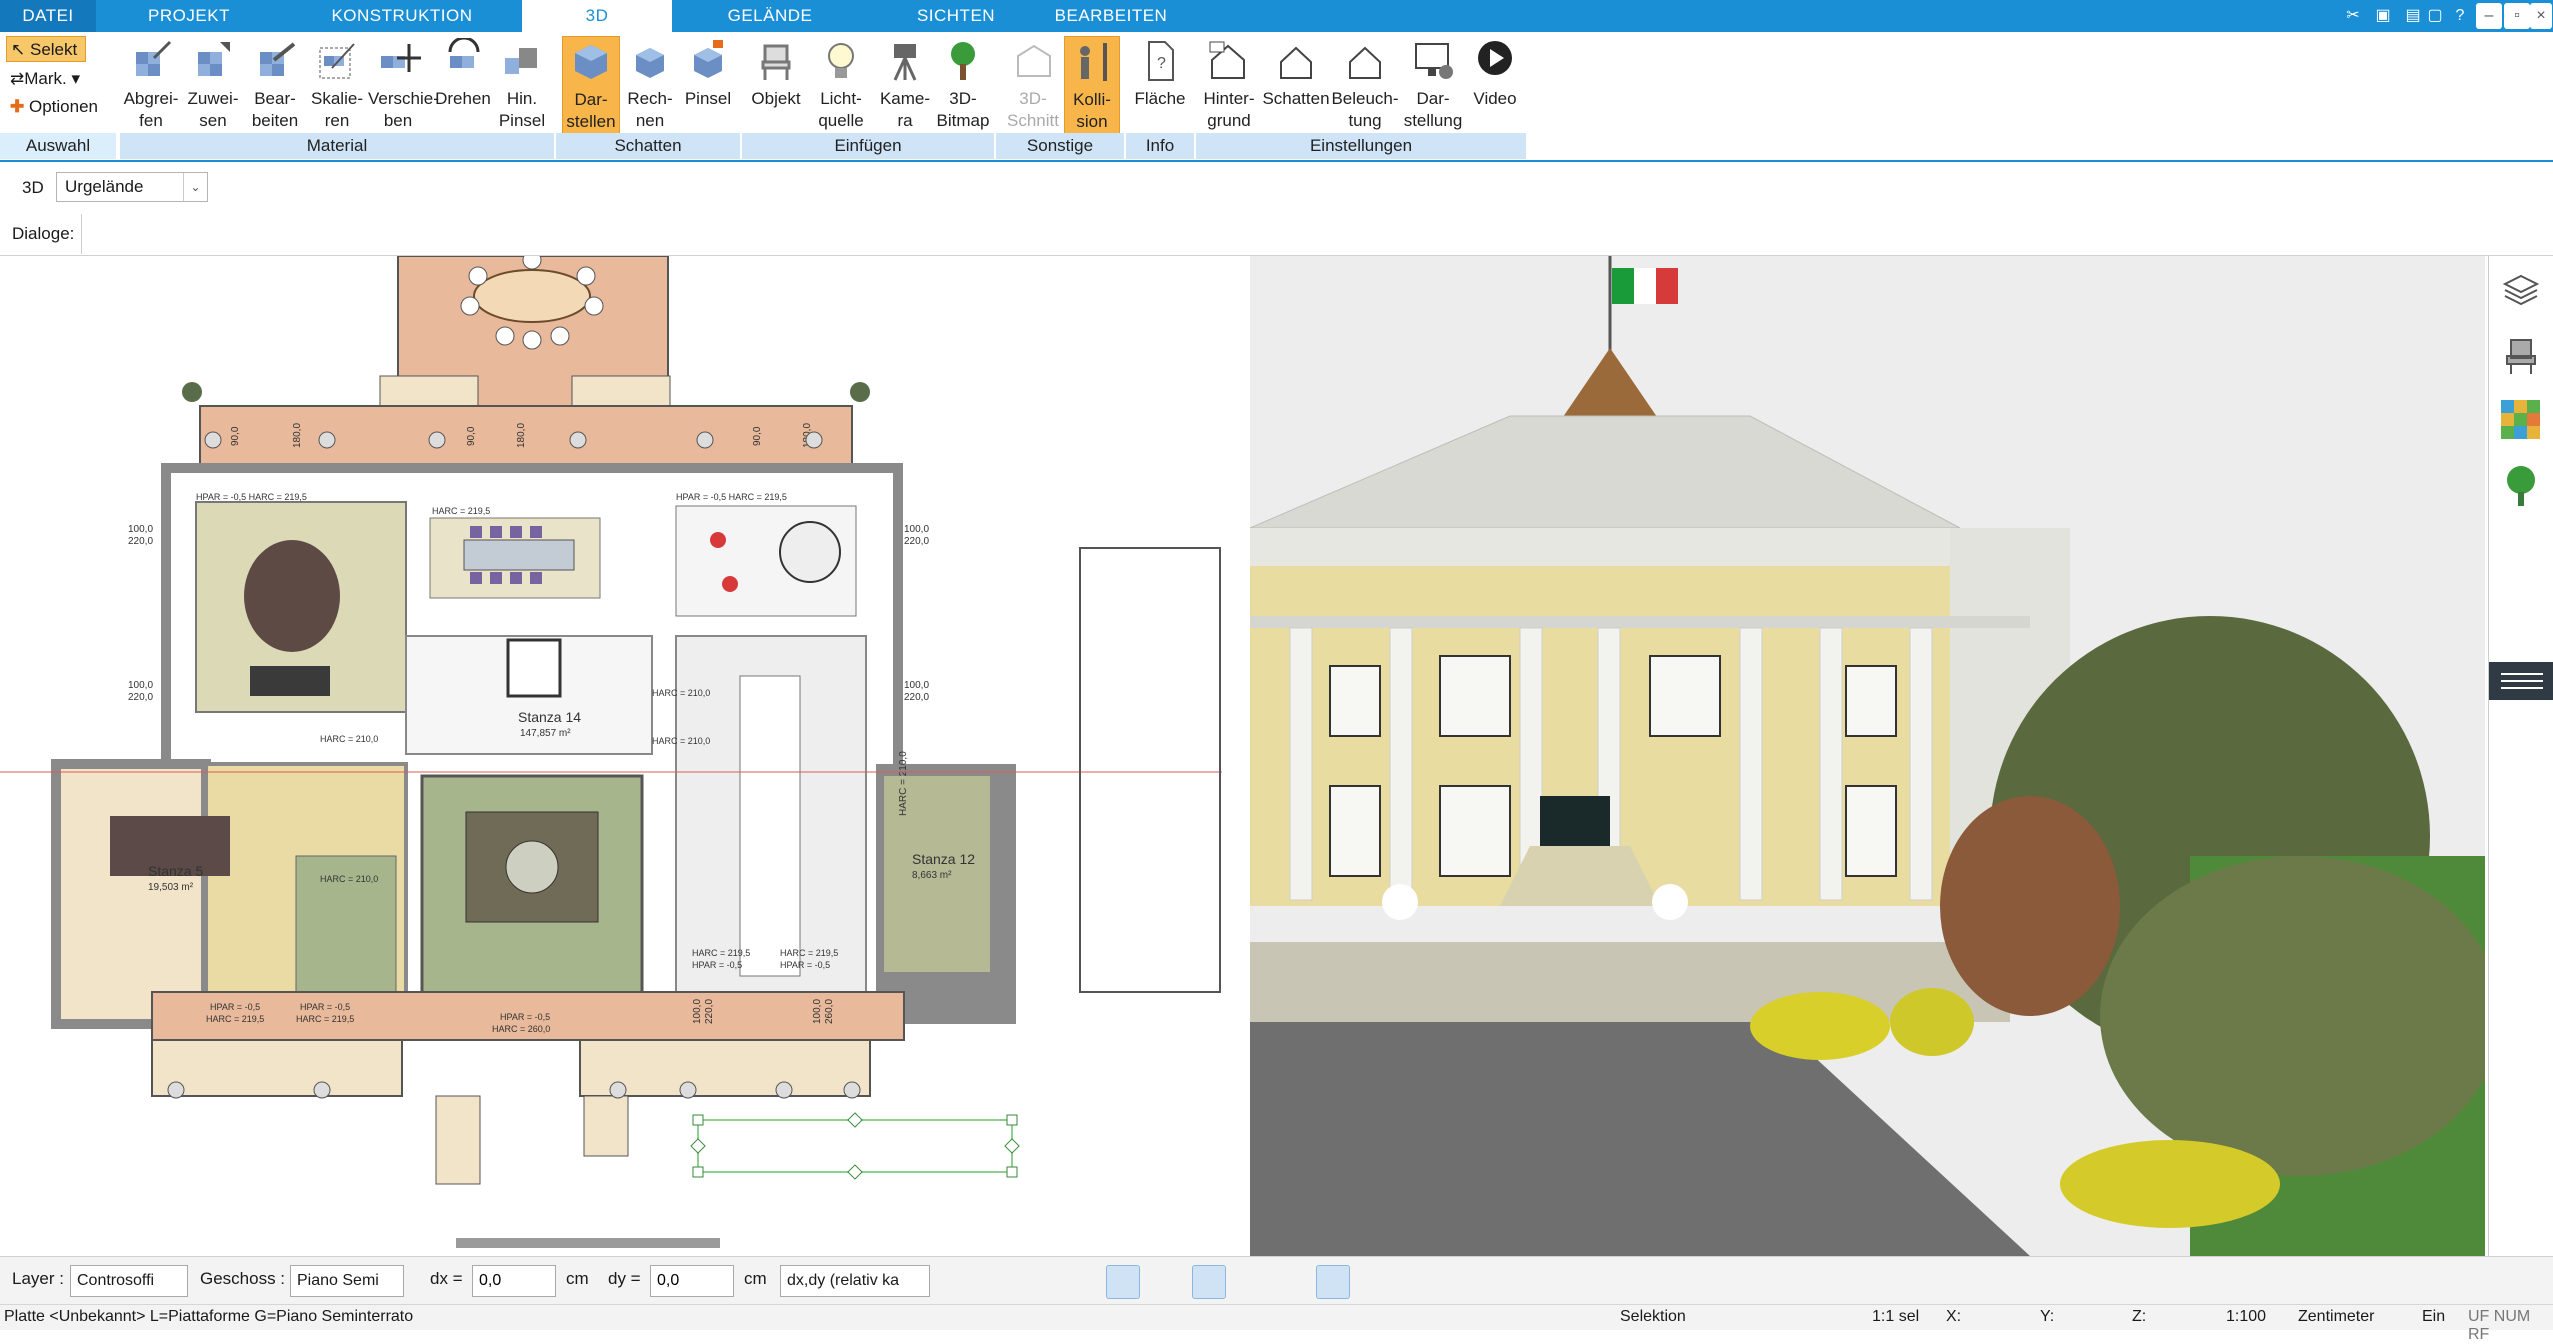  Describe the element at coordinates (1111, 16) in the screenshot. I see `tab-bearbeiten: BEARBEITEN` at that location.